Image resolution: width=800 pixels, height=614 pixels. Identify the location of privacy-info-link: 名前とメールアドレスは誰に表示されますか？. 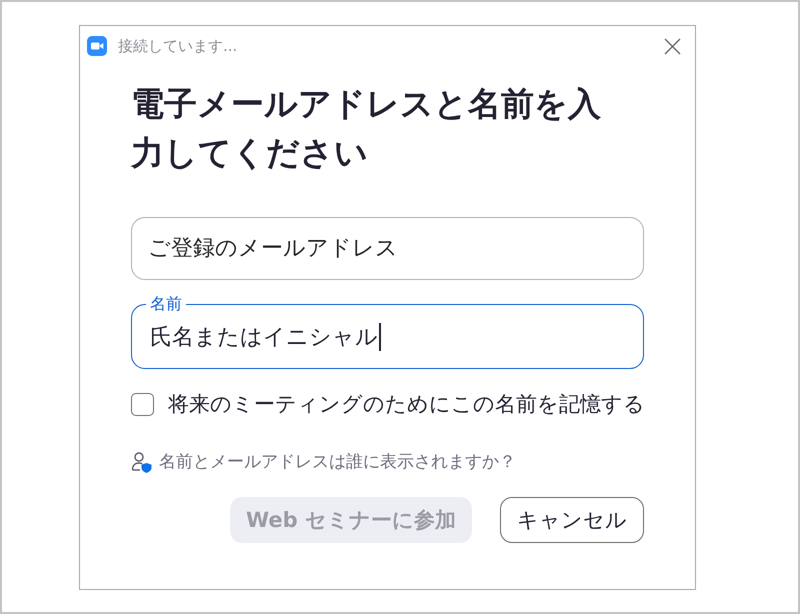
(337, 461).